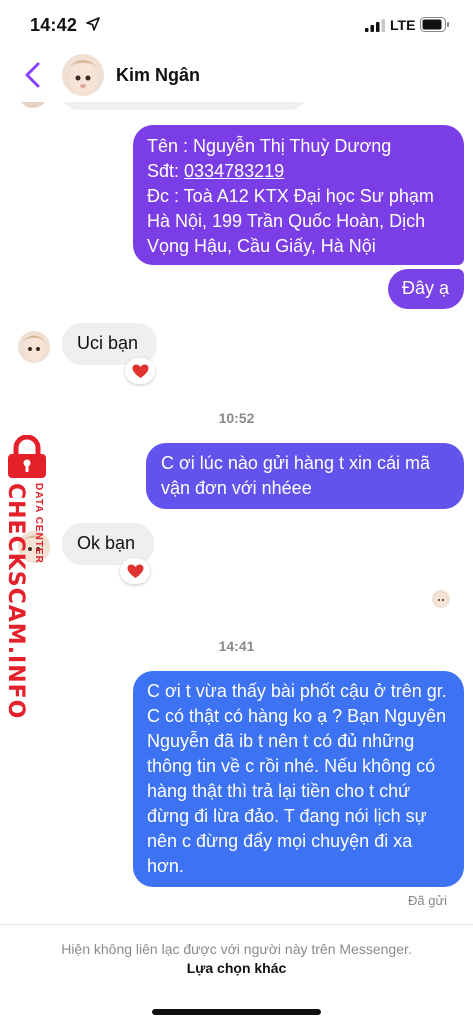 This screenshot has height=1024, width=473. What do you see at coordinates (236, 968) in the screenshot?
I see `other-options-link: Lựa chọn khác` at bounding box center [236, 968].